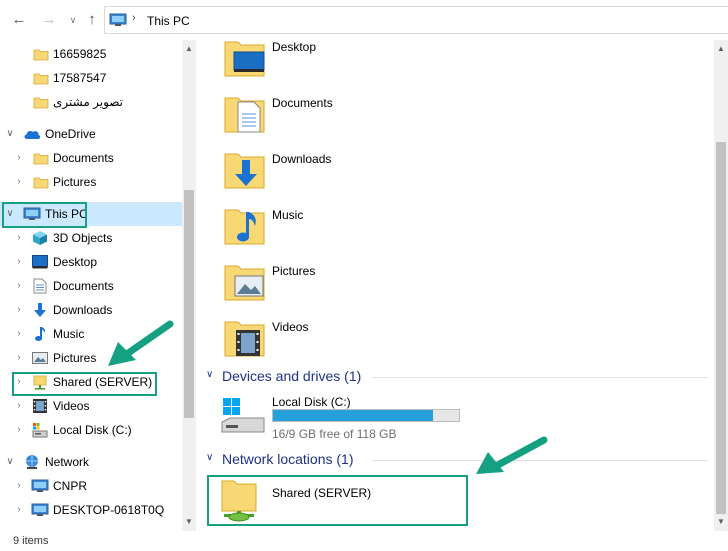  What do you see at coordinates (302, 159) in the screenshot?
I see `folder-tile-label: Downloads` at bounding box center [302, 159].